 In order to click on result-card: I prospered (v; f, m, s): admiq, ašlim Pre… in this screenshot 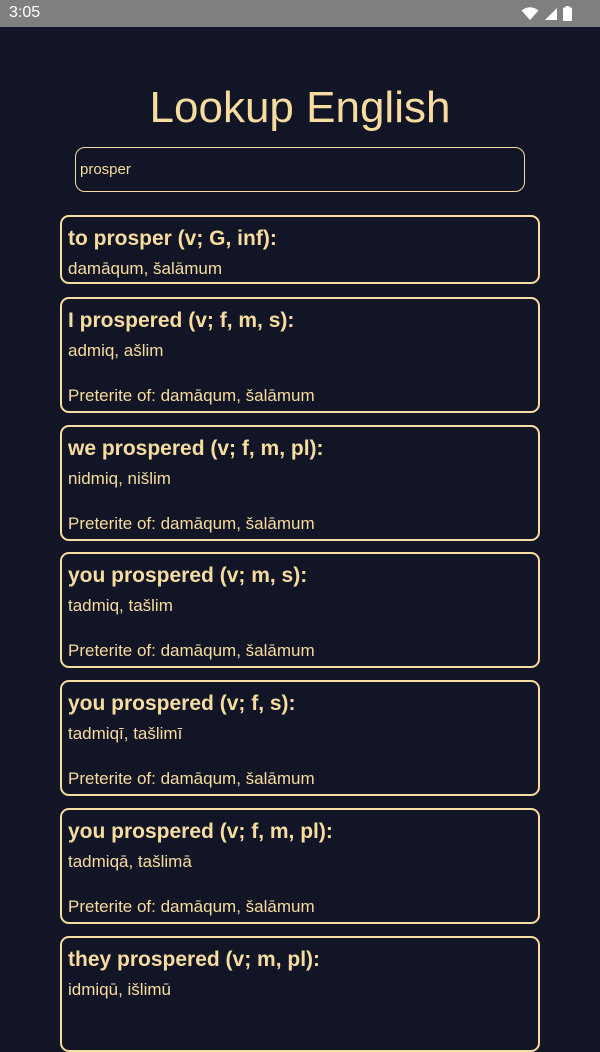, I will do `click(300, 355)`.